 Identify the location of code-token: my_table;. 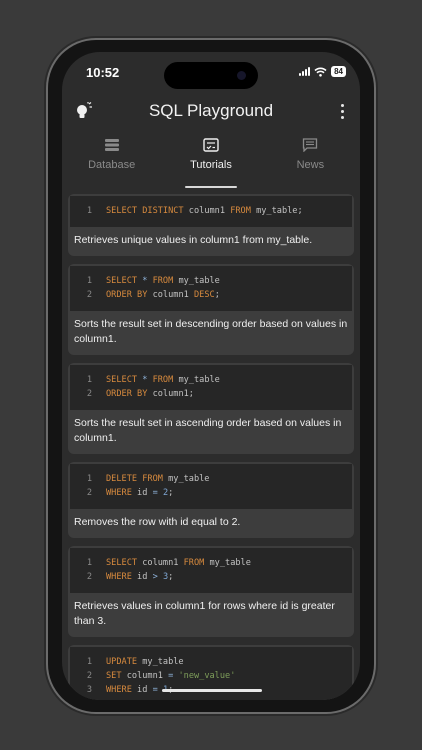
(279, 211).